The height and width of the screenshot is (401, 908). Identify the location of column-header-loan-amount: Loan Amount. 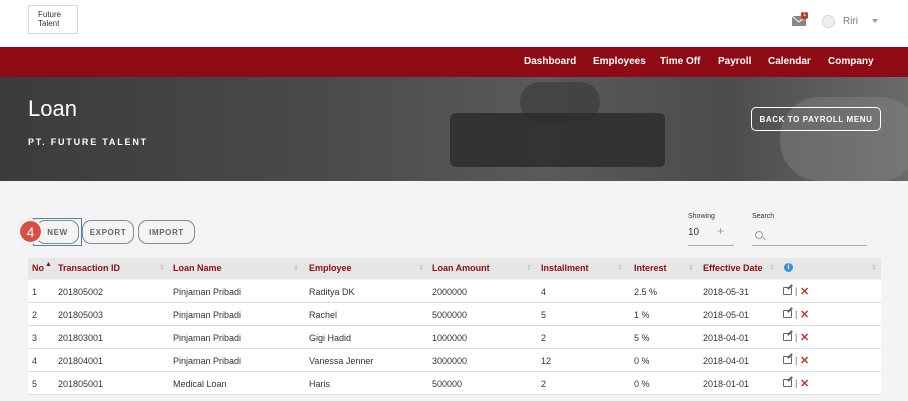
(461, 268).